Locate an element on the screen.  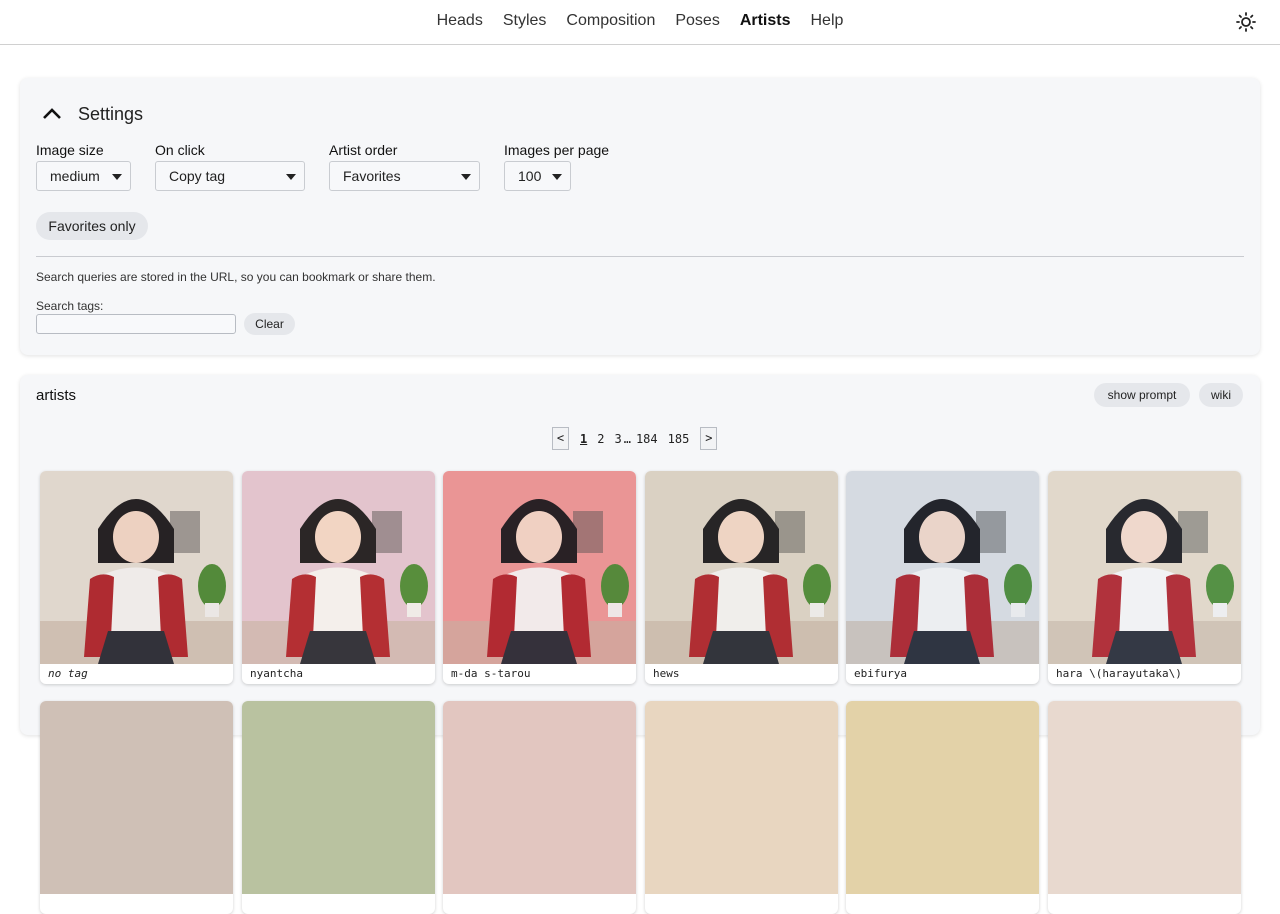
artists-title: artists is located at coordinates (56, 395).